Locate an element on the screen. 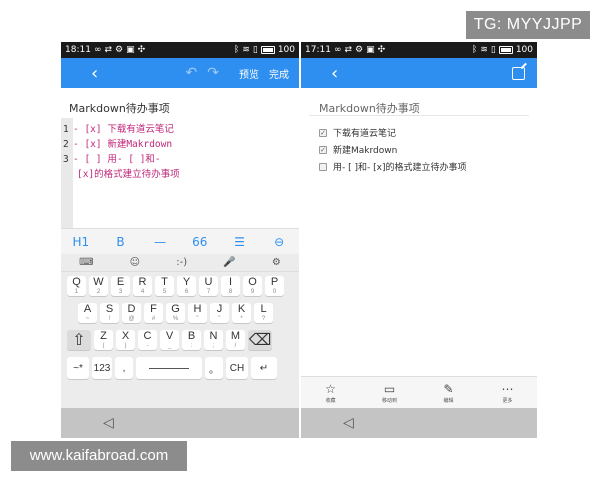  checkbox is located at coordinates (323, 166).